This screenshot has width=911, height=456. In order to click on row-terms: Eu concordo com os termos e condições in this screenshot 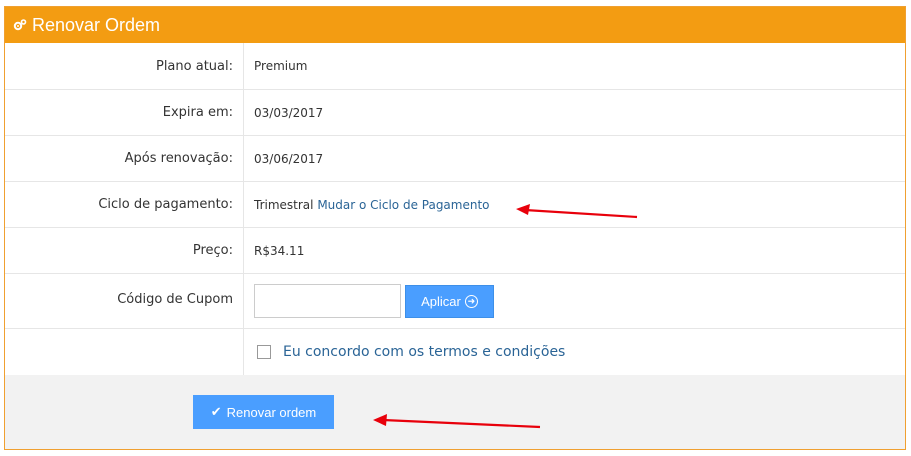, I will do `click(455, 352)`.